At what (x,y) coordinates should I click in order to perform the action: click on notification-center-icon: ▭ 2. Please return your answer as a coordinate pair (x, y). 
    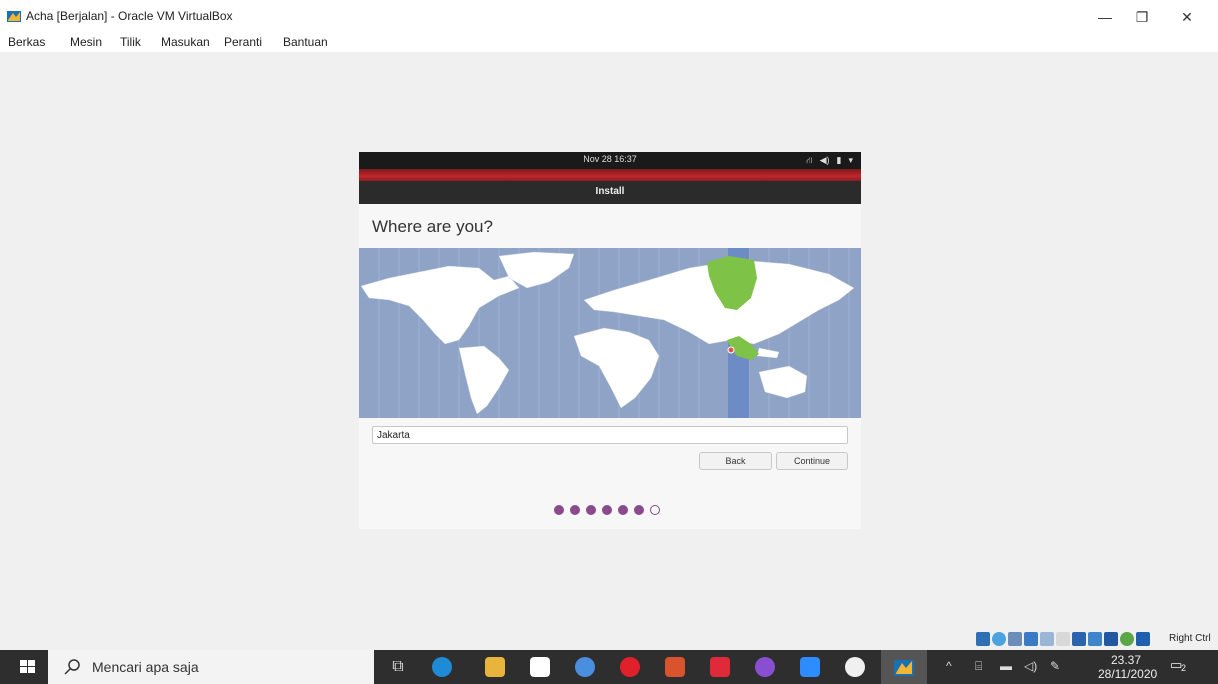
    Looking at the image, I should click on (1181, 667).